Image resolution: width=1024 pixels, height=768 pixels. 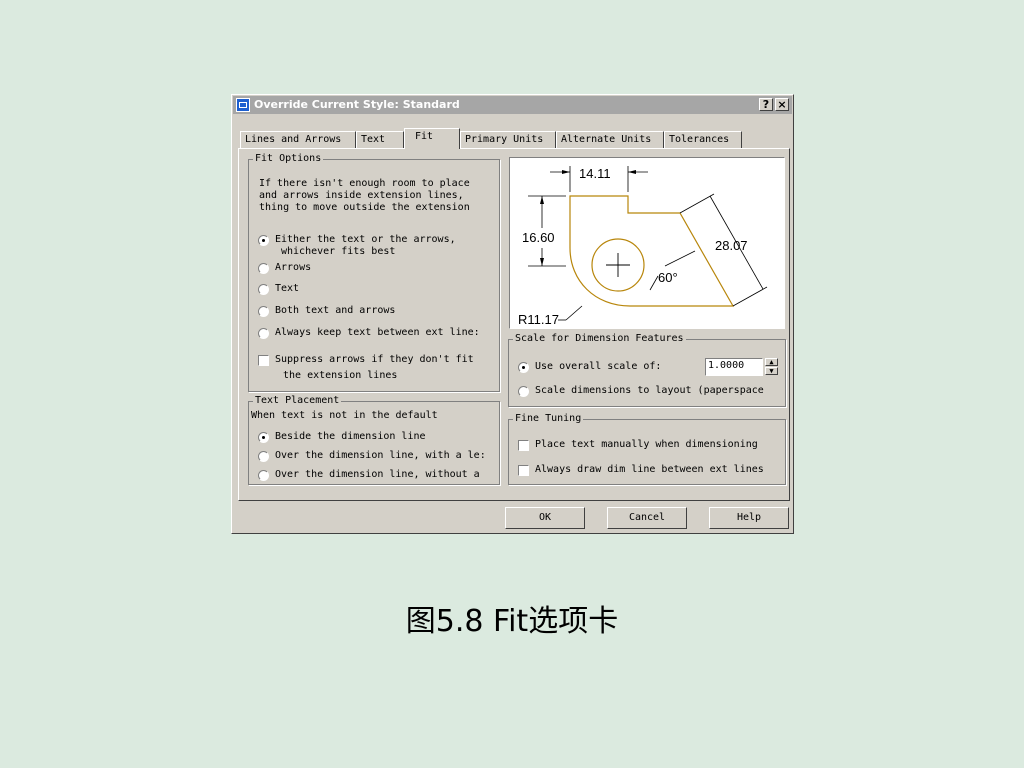 What do you see at coordinates (771, 362) in the screenshot?
I see `spin-up-icon: ▲` at bounding box center [771, 362].